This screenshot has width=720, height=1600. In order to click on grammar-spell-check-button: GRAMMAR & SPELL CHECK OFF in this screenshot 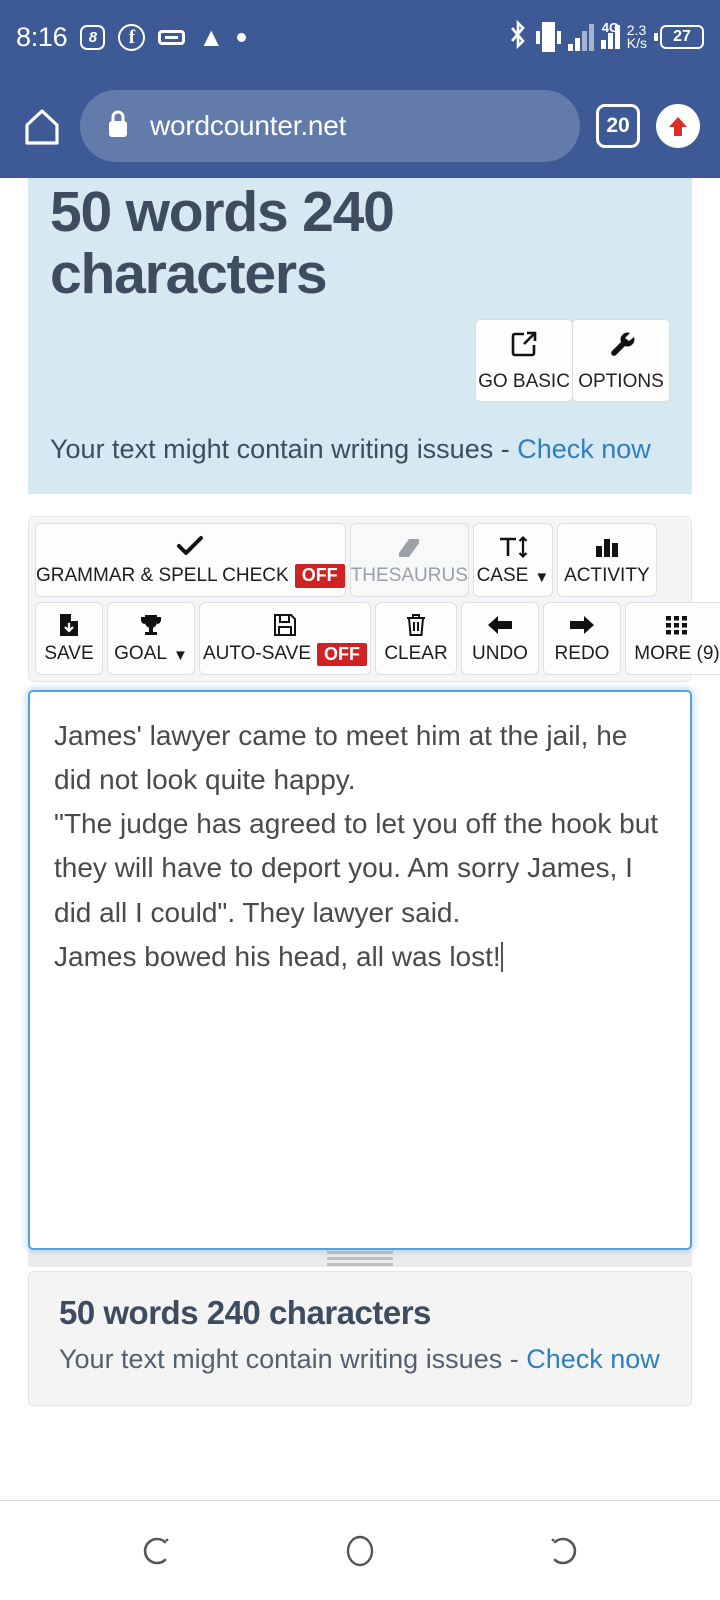, I will do `click(190, 560)`.